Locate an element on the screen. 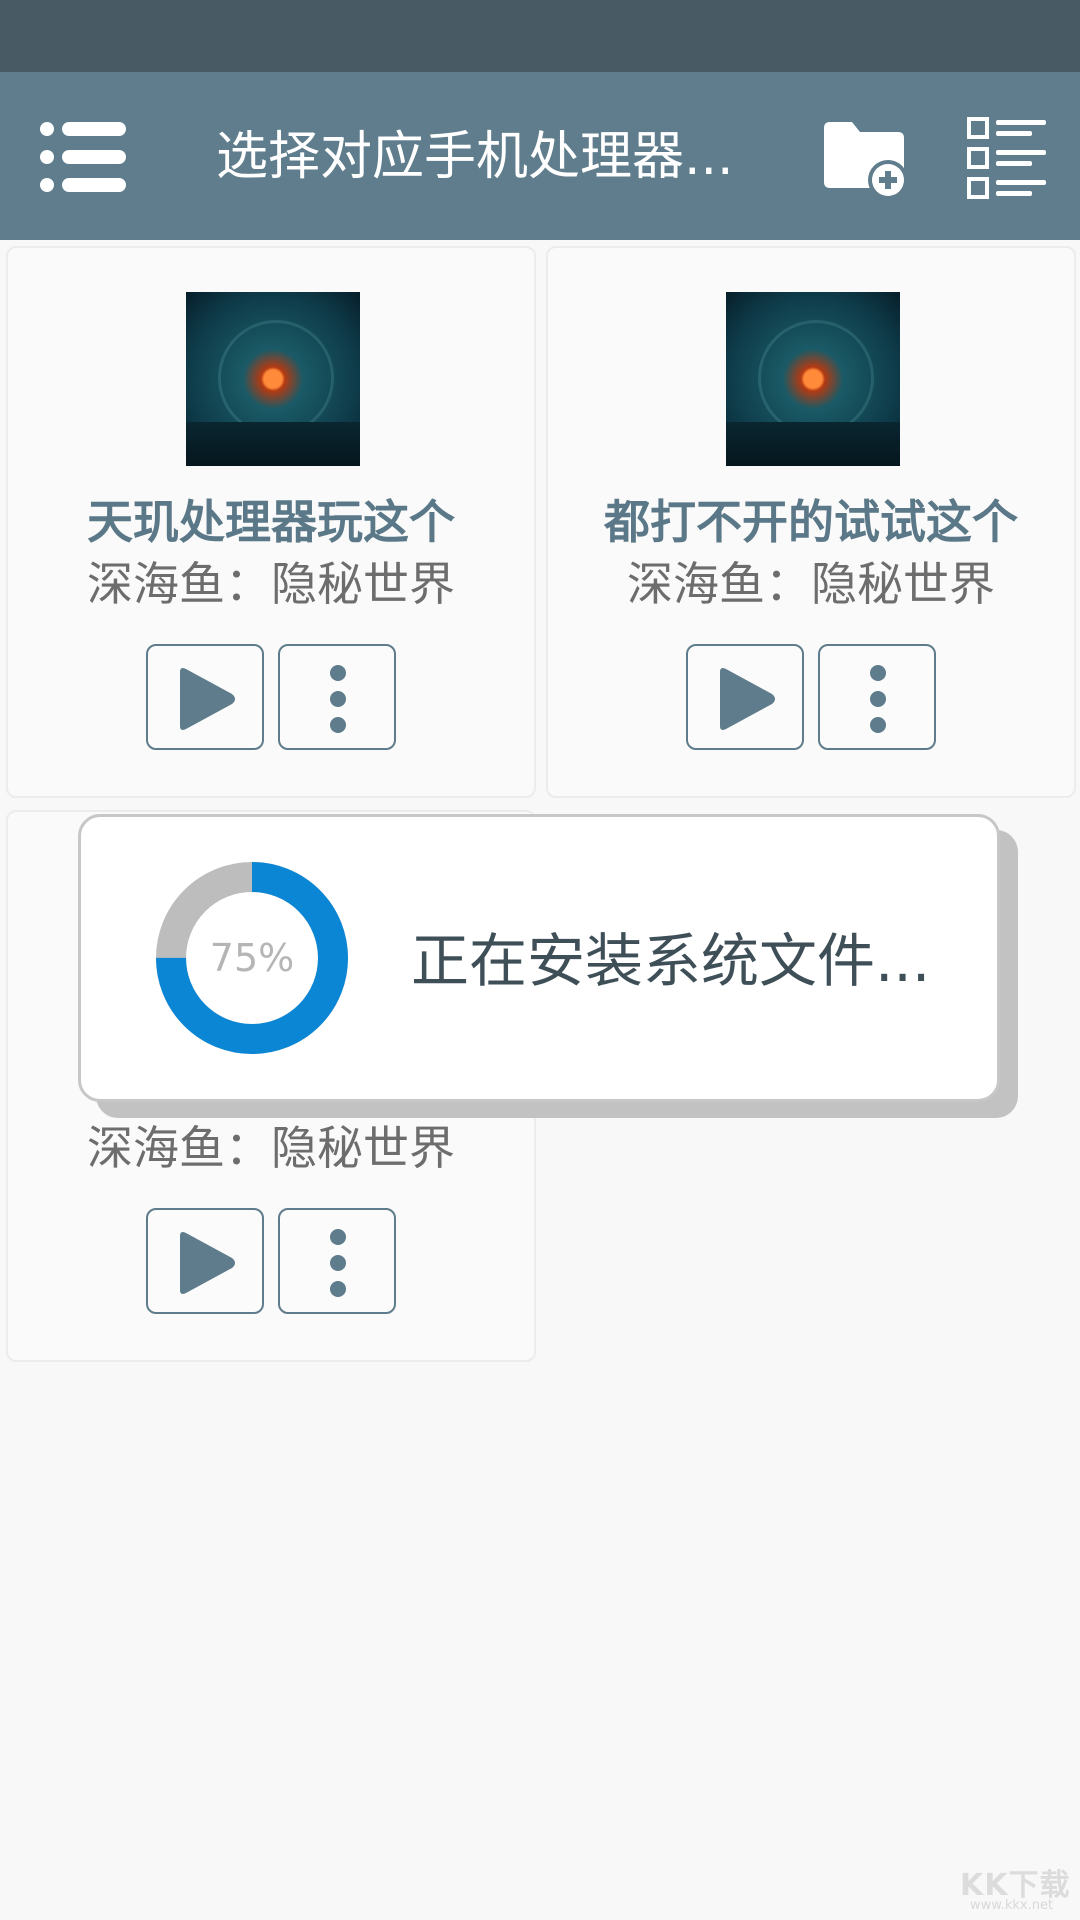 The width and height of the screenshot is (1080, 1920). watermark-url: www.kkx.net is located at coordinates (1012, 1905).